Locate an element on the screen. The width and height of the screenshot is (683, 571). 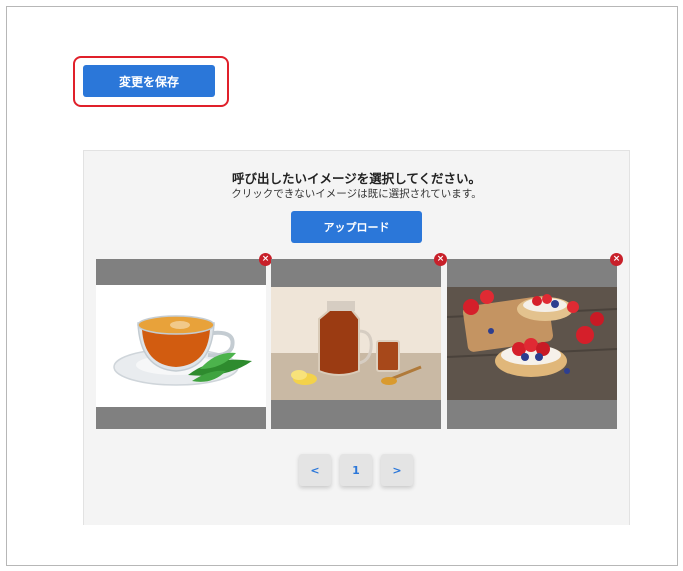
tea-cup-image is located at coordinates (181, 346).